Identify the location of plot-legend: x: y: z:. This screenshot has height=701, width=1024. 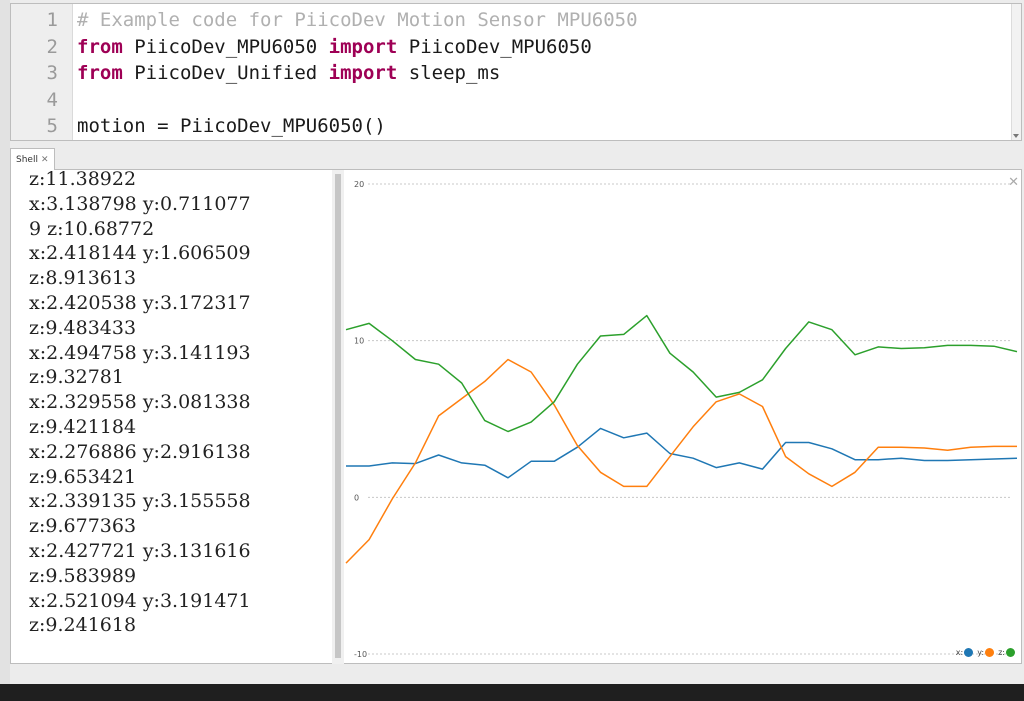
(985, 652).